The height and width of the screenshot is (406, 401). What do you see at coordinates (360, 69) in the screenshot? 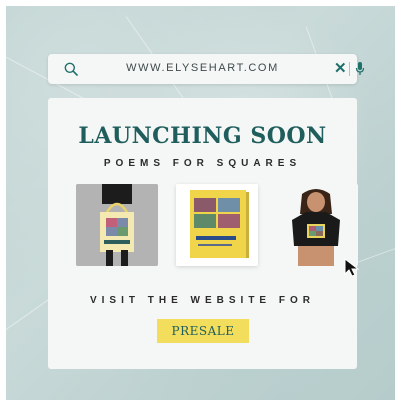
I see `microphone-icon` at bounding box center [360, 69].